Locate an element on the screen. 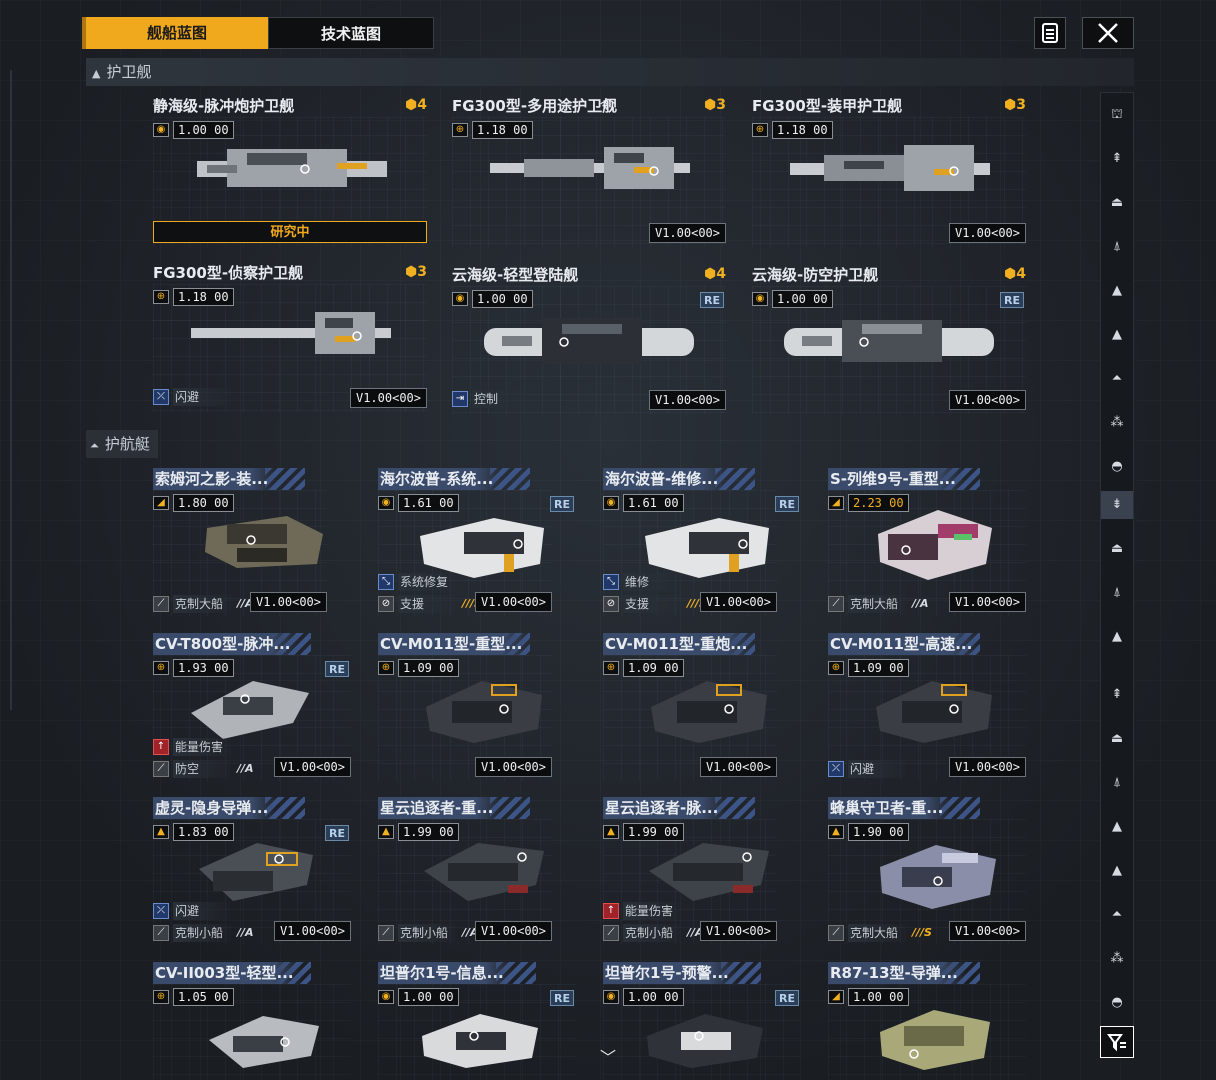 This screenshot has width=1216, height=1080. trait-tag: ⟋ 克制小船//A is located at coordinates (653, 933).